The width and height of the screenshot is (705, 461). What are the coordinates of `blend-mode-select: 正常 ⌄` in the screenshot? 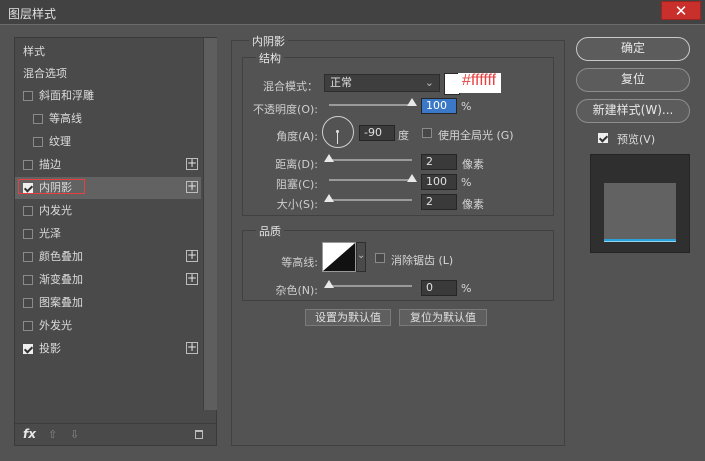 It's located at (382, 83).